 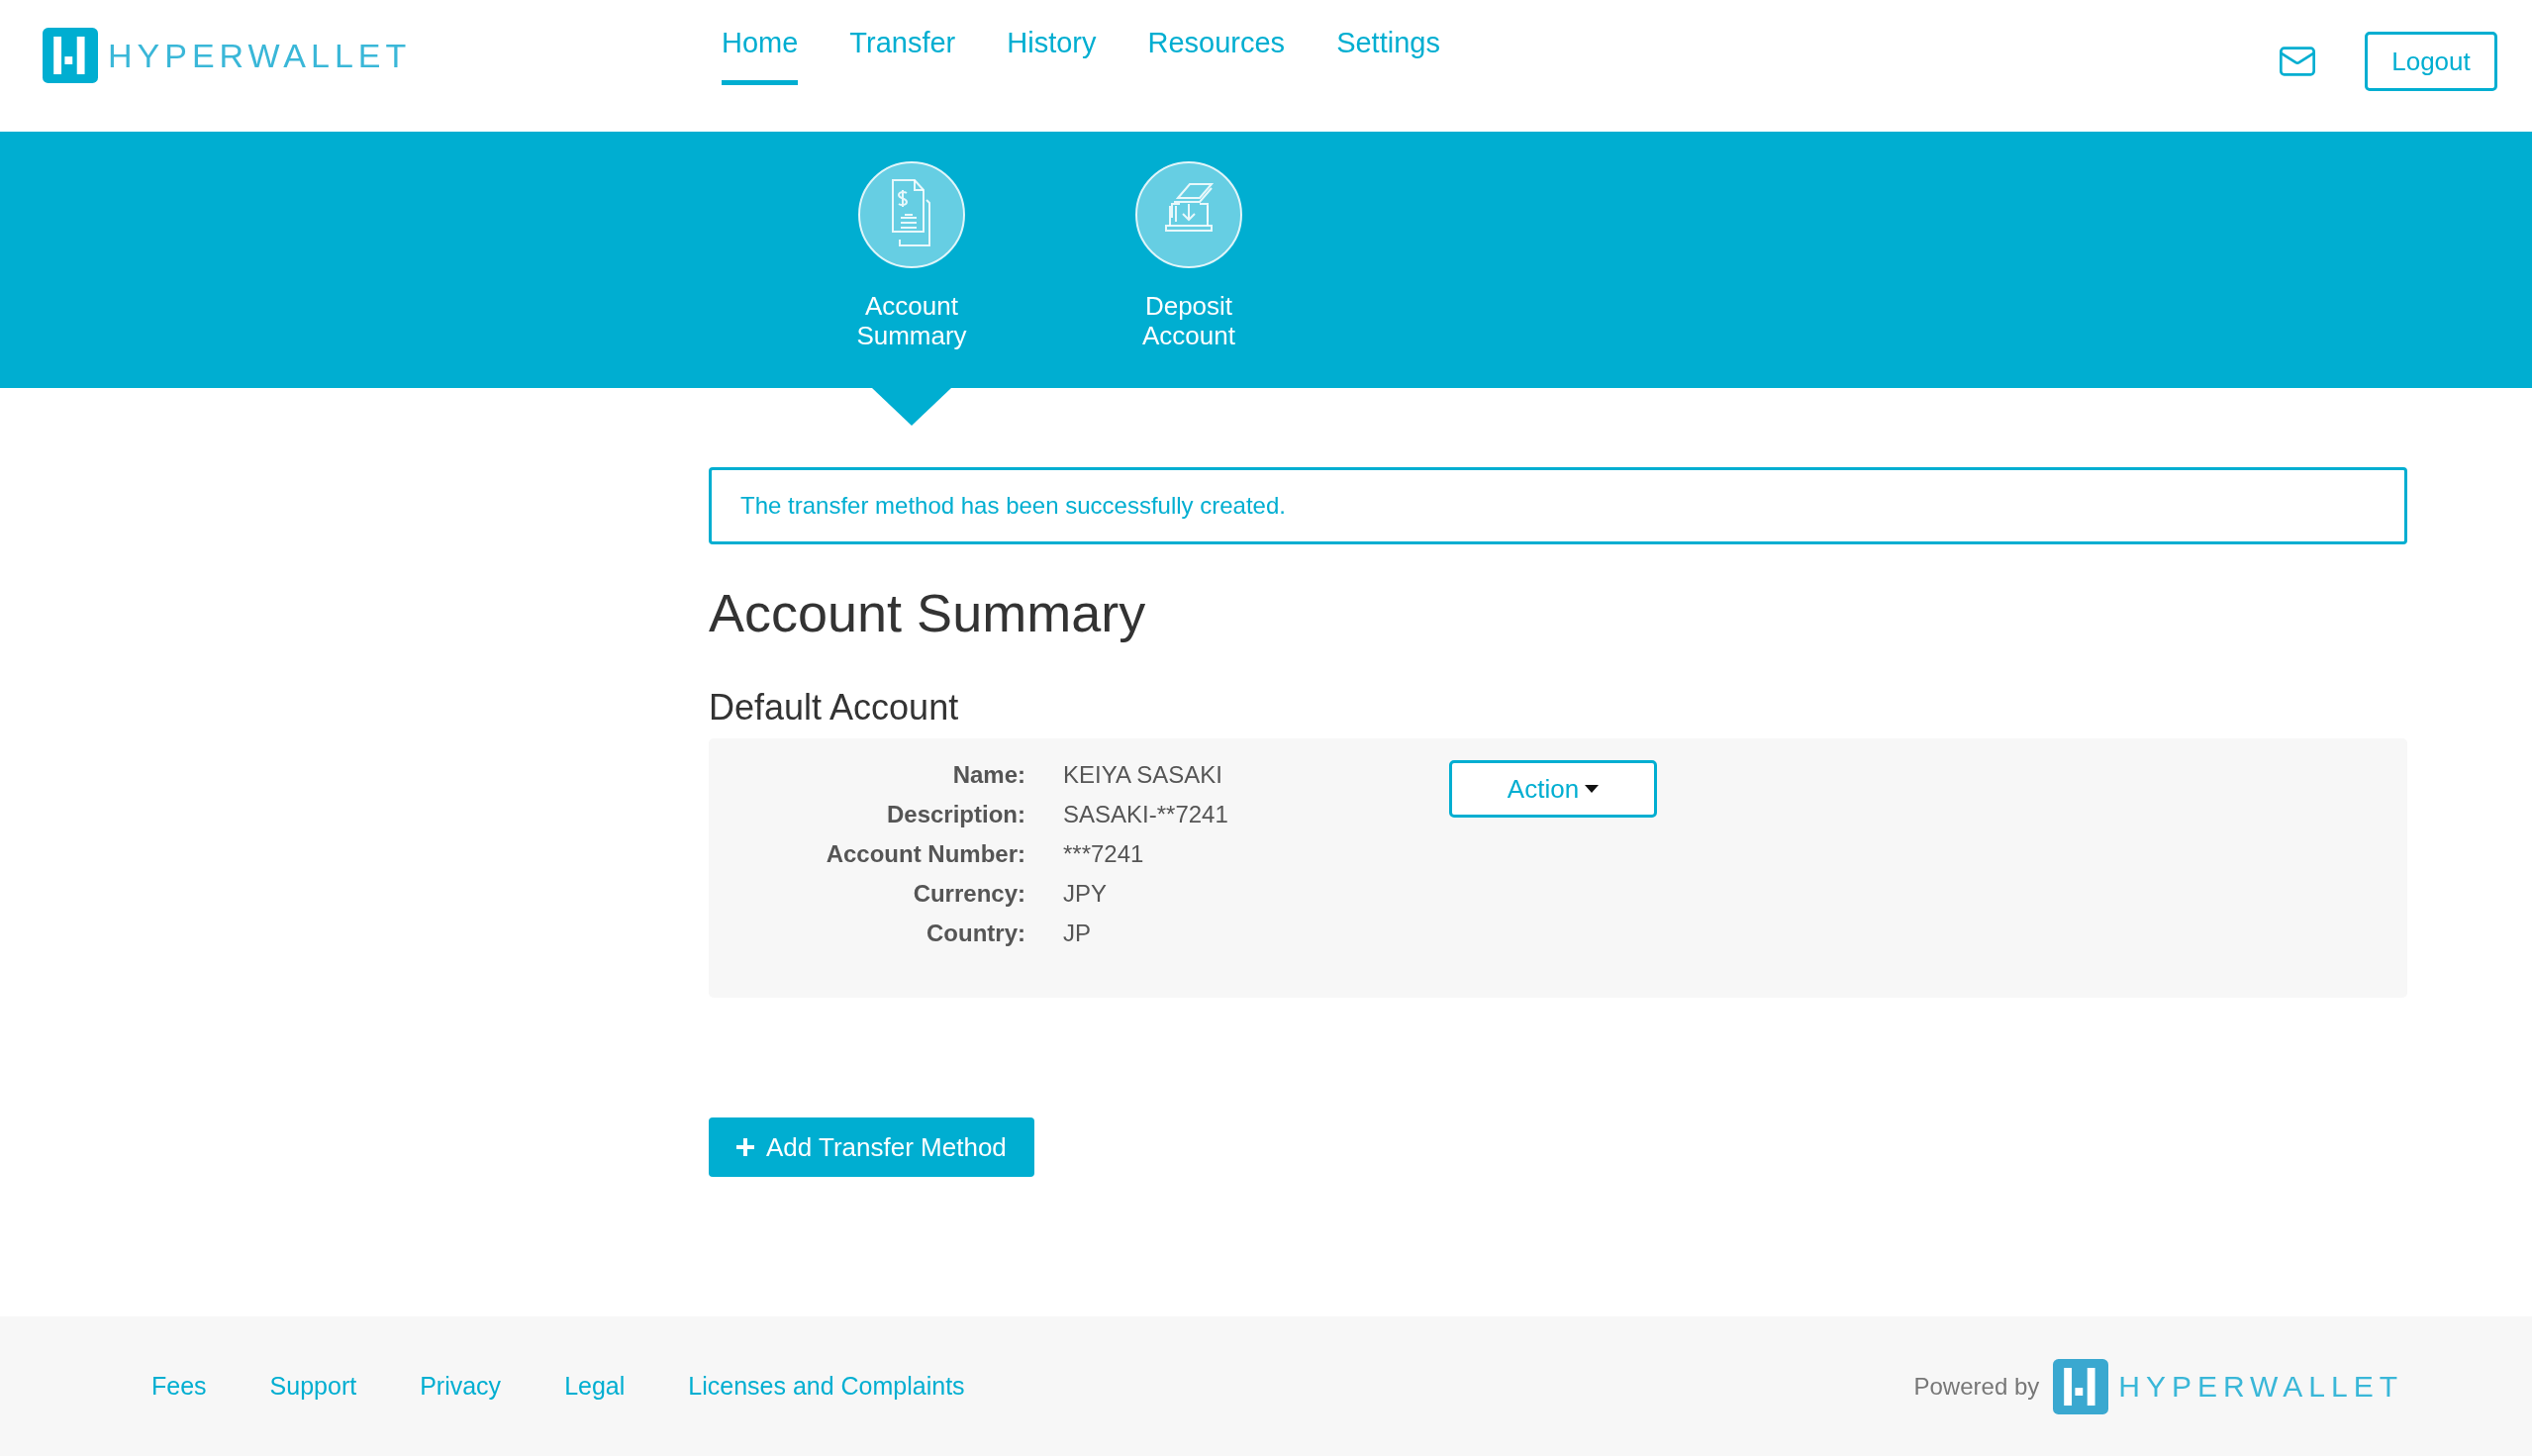 What do you see at coordinates (745, 1147) in the screenshot?
I see `plus-icon` at bounding box center [745, 1147].